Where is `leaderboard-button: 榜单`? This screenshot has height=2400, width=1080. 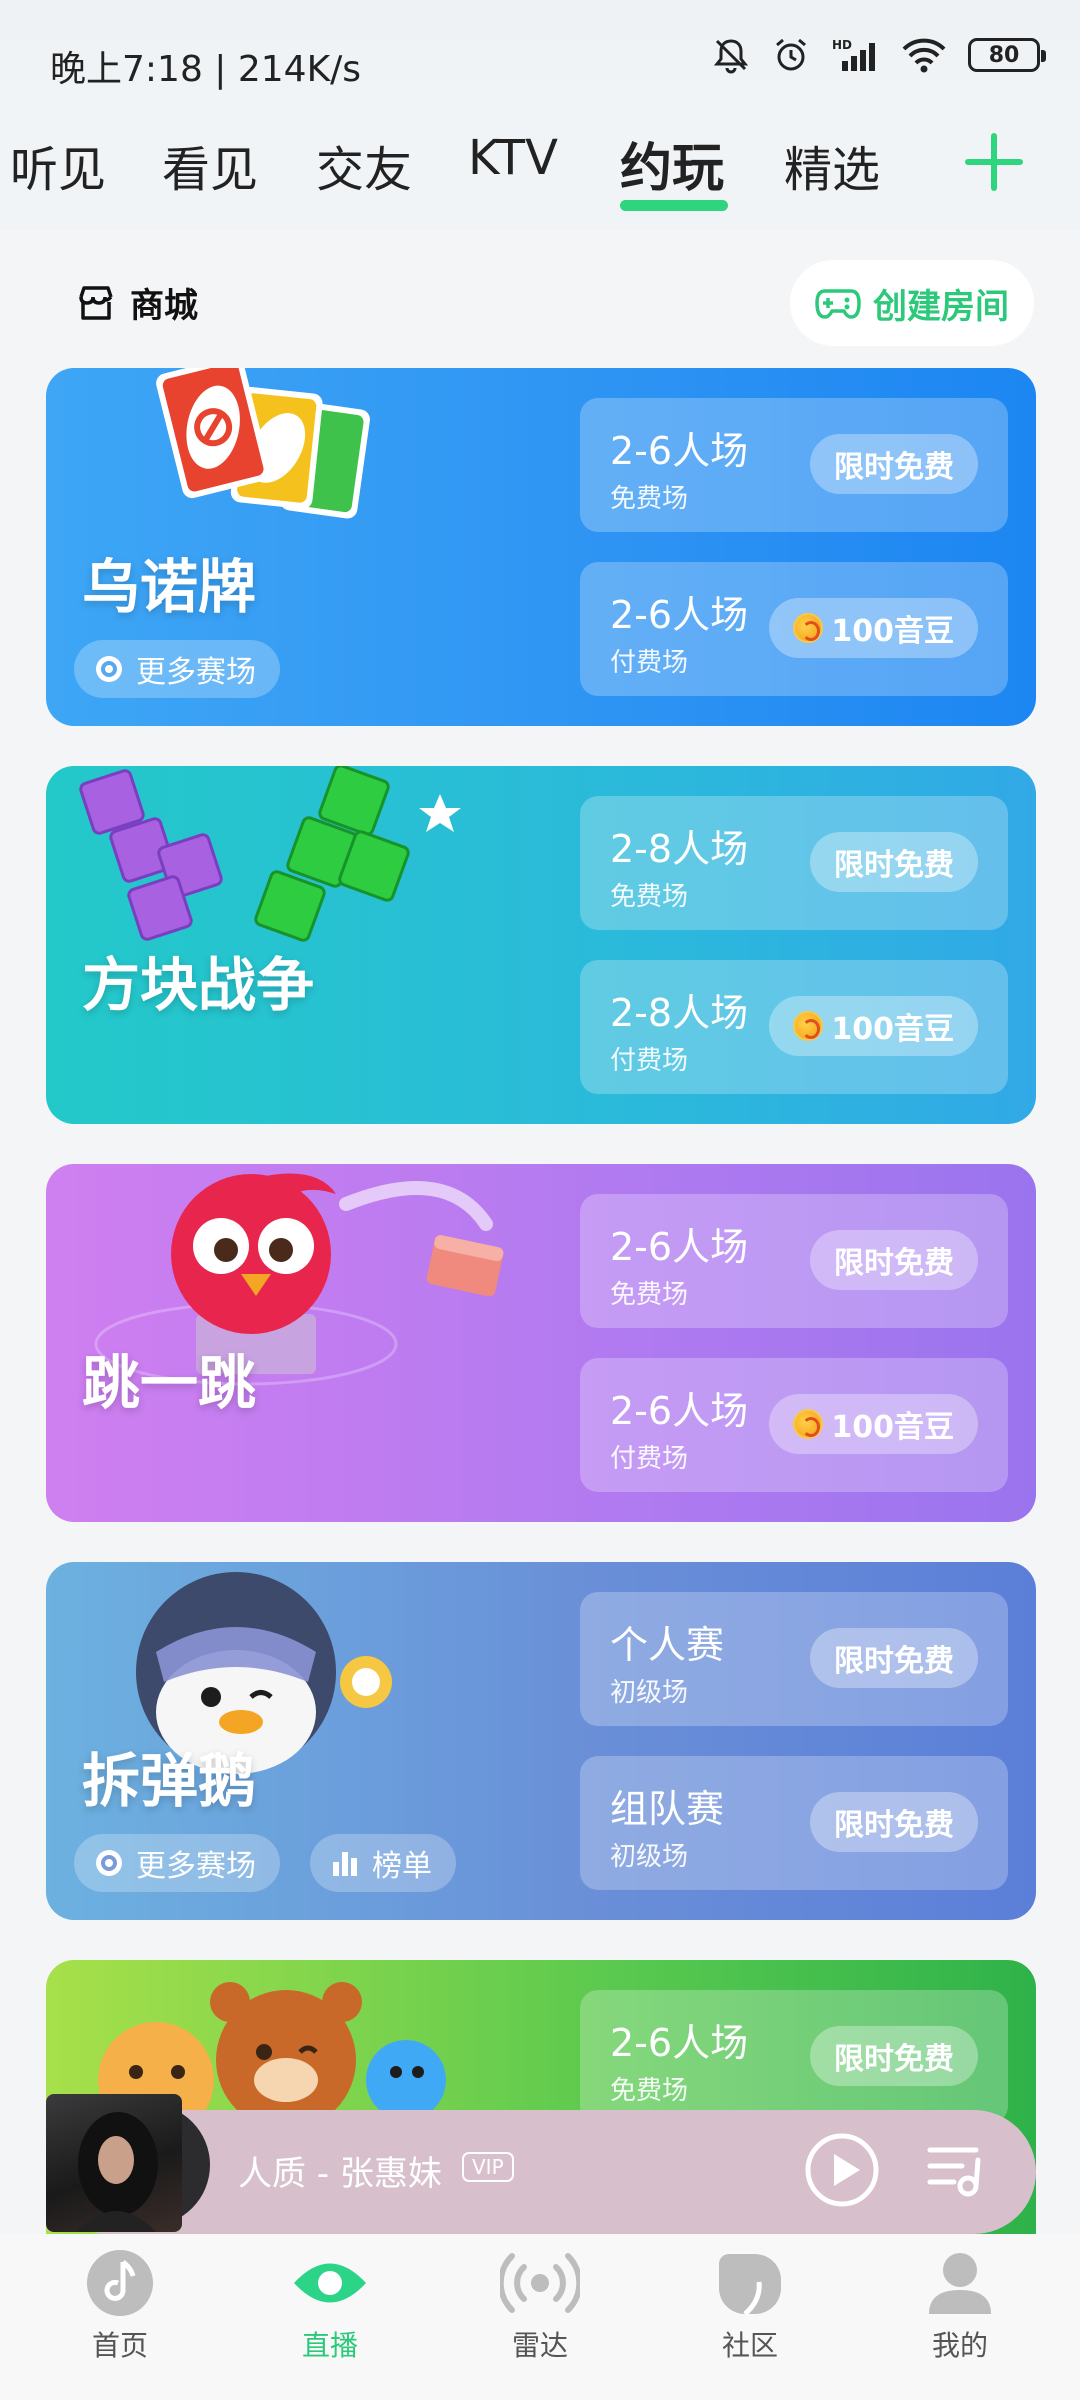 leaderboard-button: 榜单 is located at coordinates (383, 1863).